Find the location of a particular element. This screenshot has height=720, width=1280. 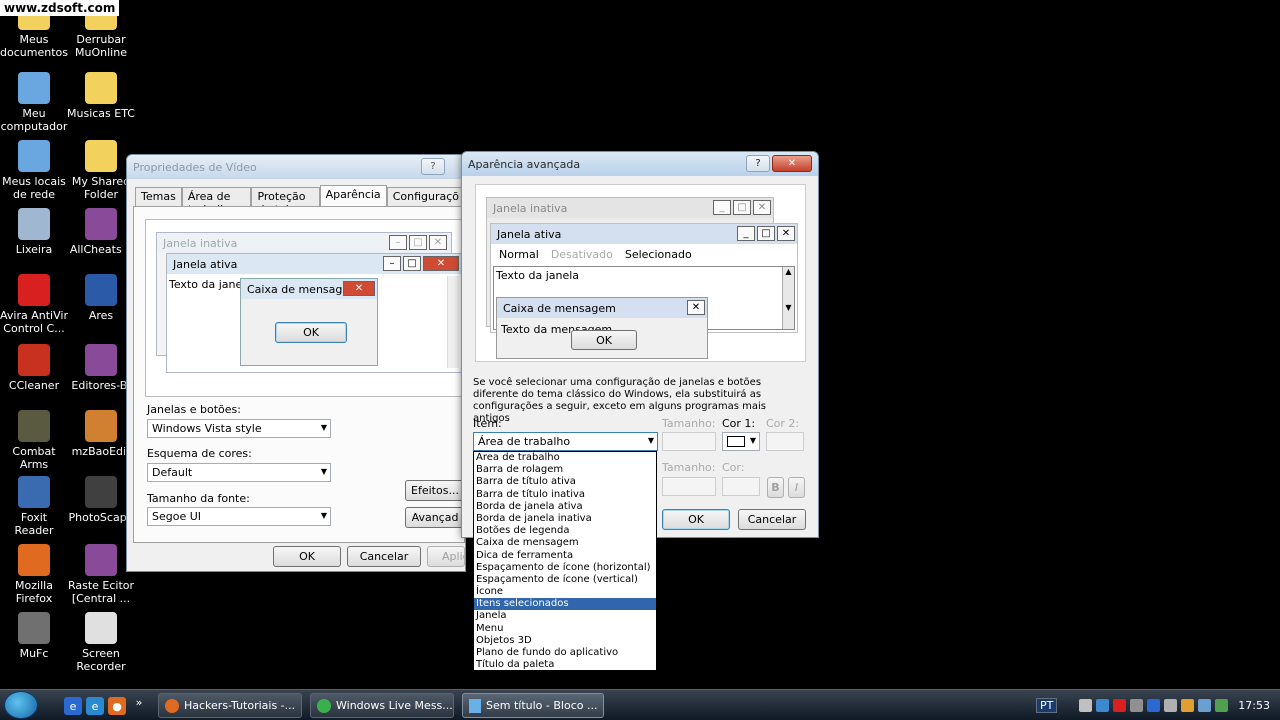

display-properties-titlebar: Propriedades de Vídeo ? is located at coordinates (296, 167).